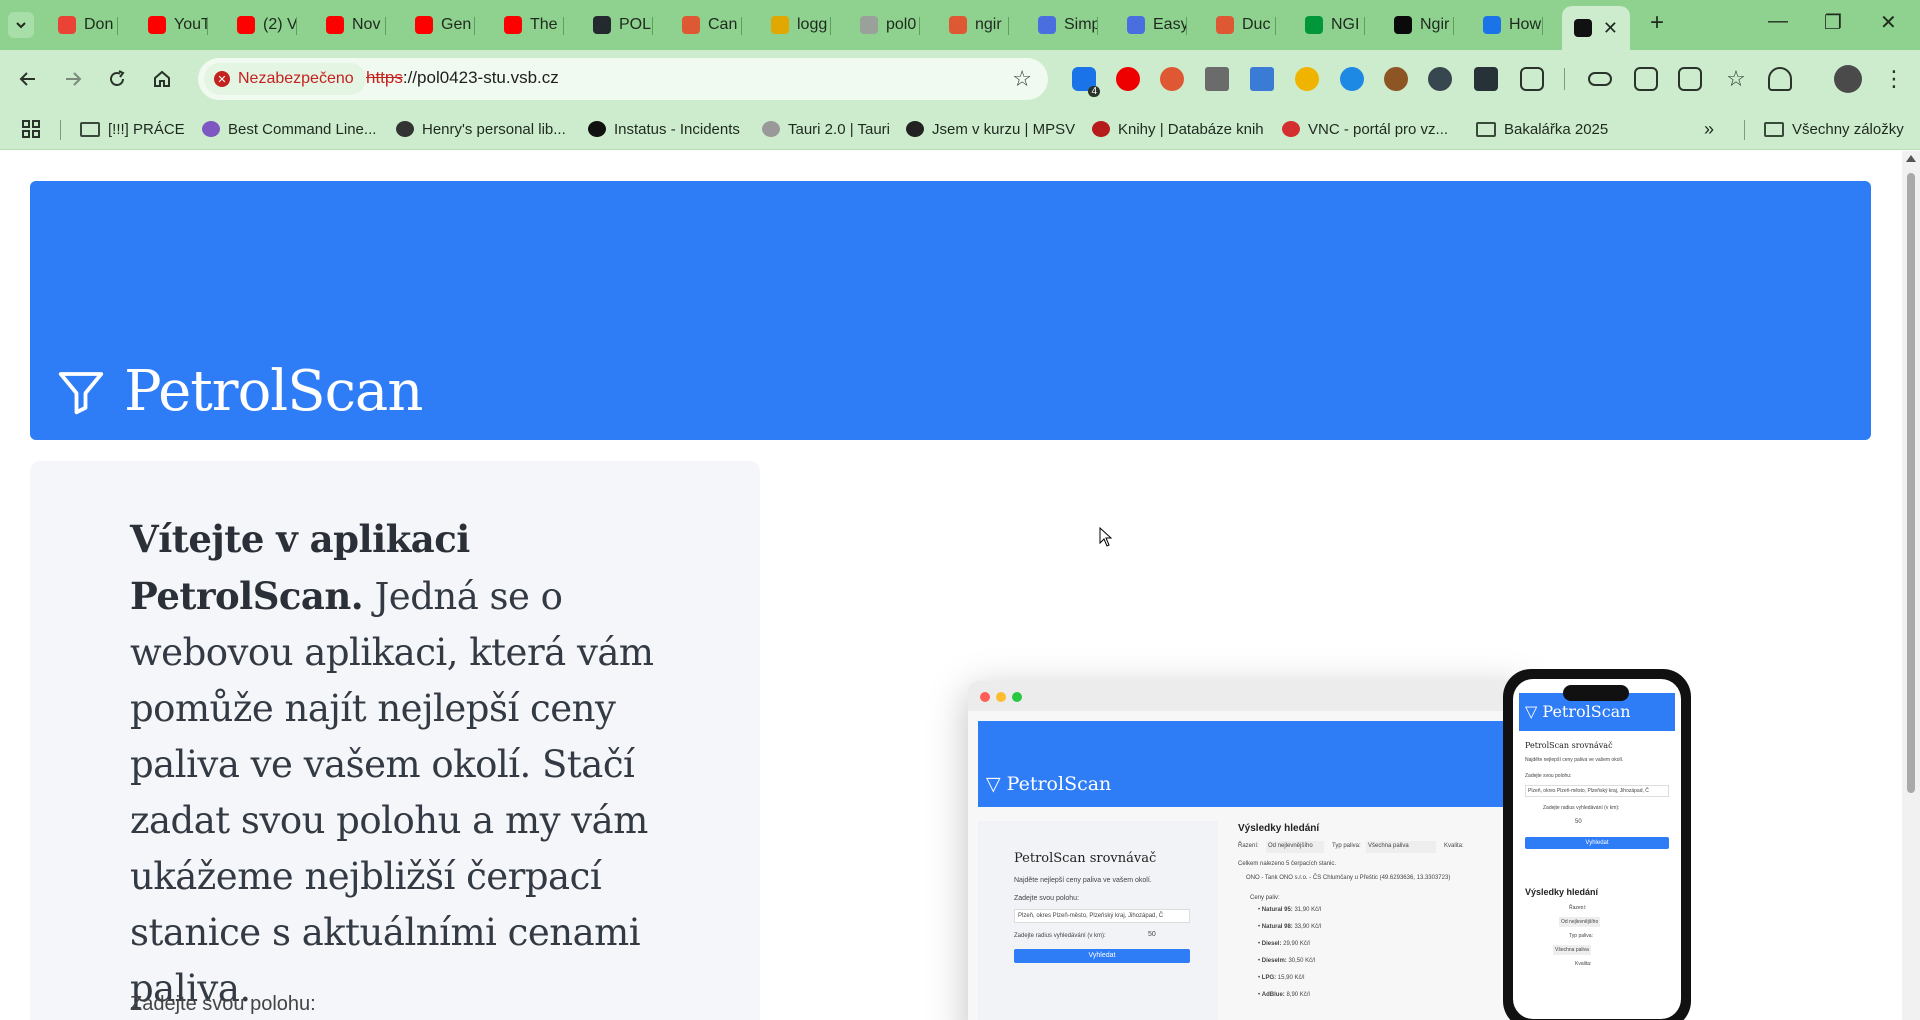  What do you see at coordinates (1690, 79) in the screenshot?
I see `reading-list-icon` at bounding box center [1690, 79].